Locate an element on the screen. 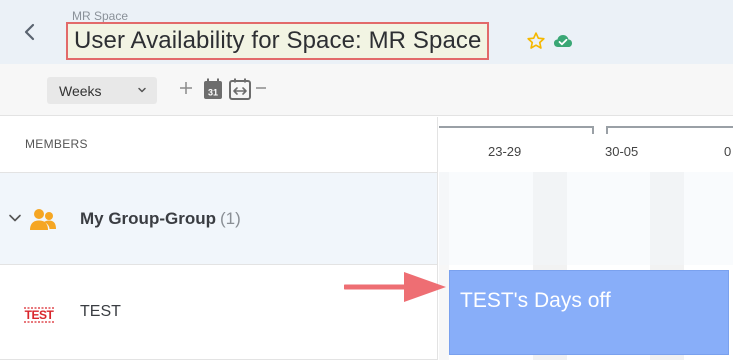 This screenshot has height=360, width=733. week-label: 23-29 is located at coordinates (505, 151).